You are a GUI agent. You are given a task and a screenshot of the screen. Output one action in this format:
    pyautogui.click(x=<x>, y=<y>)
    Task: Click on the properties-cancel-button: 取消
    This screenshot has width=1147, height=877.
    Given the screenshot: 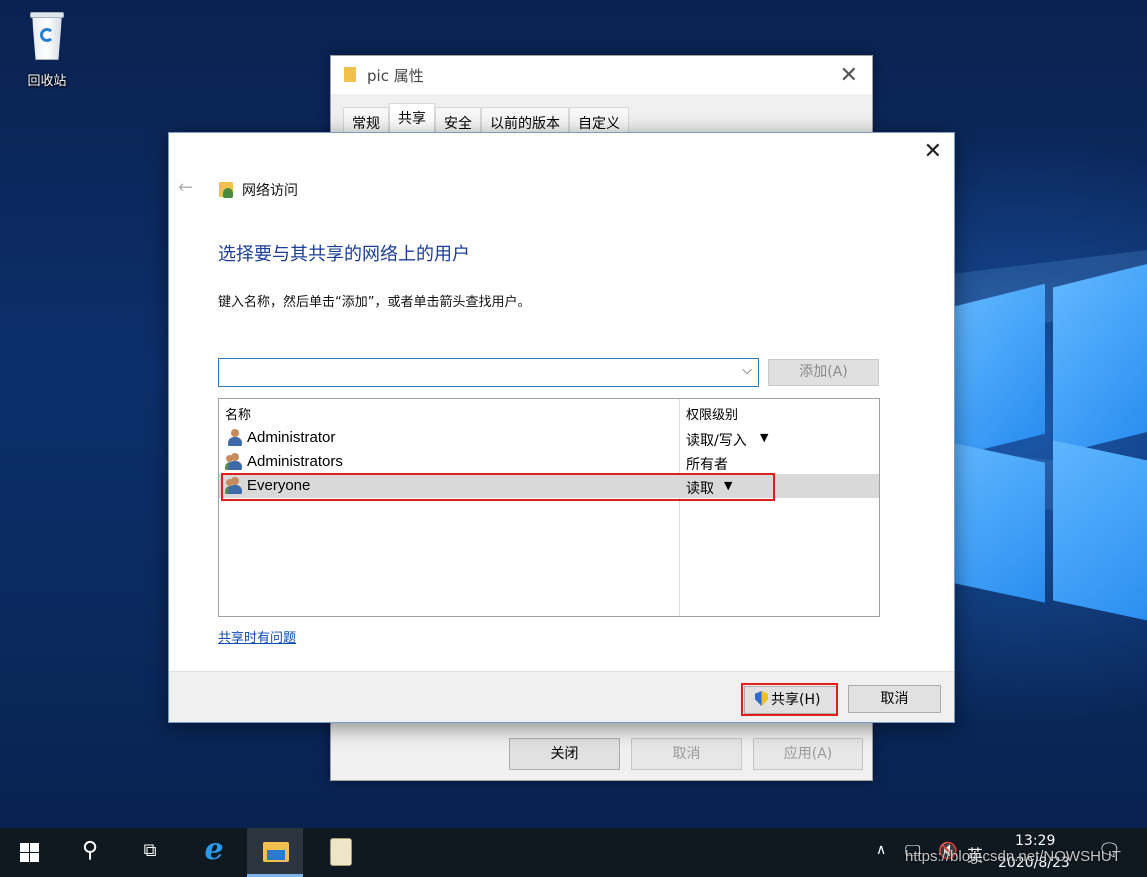 What is the action you would take?
    pyautogui.click(x=686, y=754)
    